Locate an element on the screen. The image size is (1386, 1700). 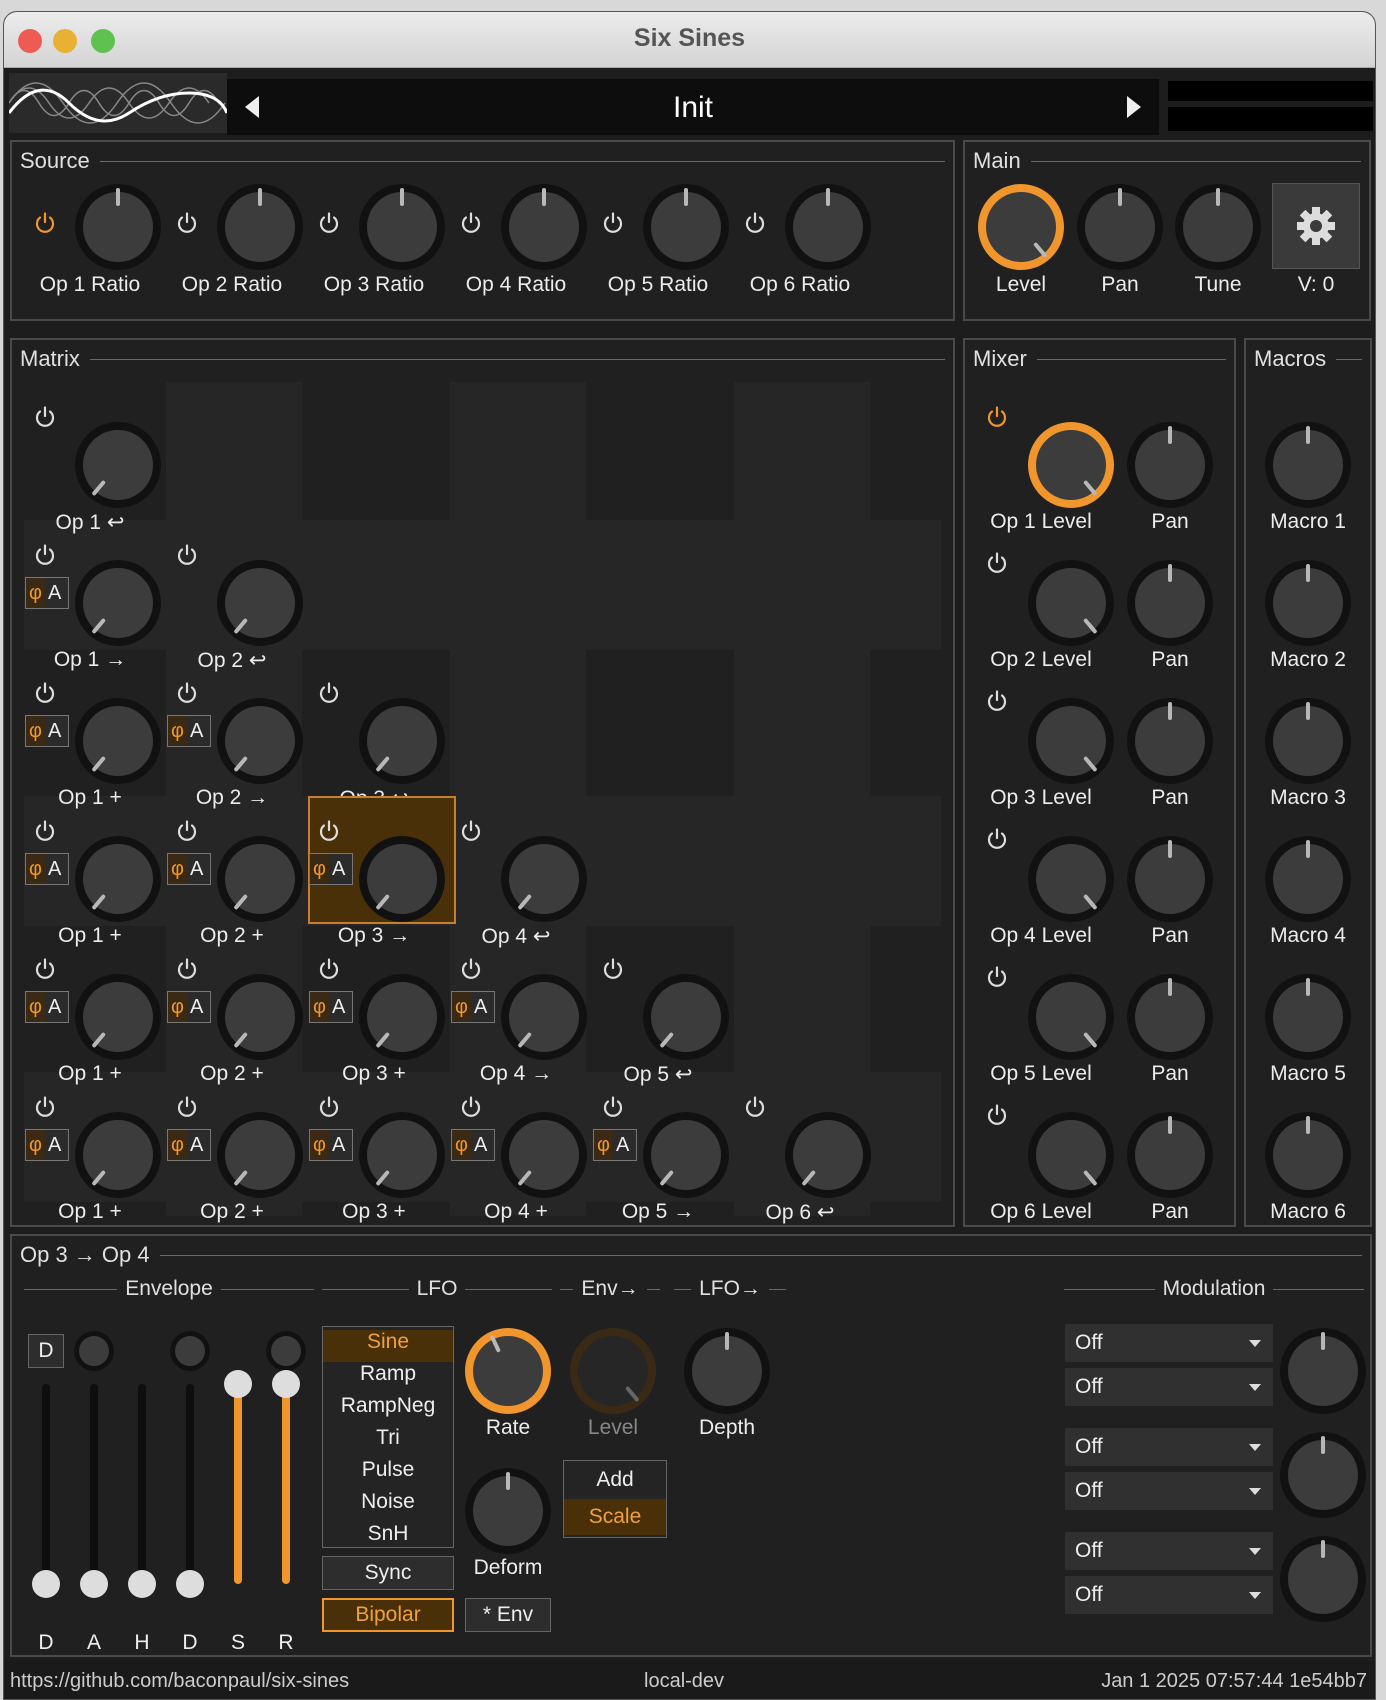
mod-source-6-dropdown: Off is located at coordinates (1169, 1595).